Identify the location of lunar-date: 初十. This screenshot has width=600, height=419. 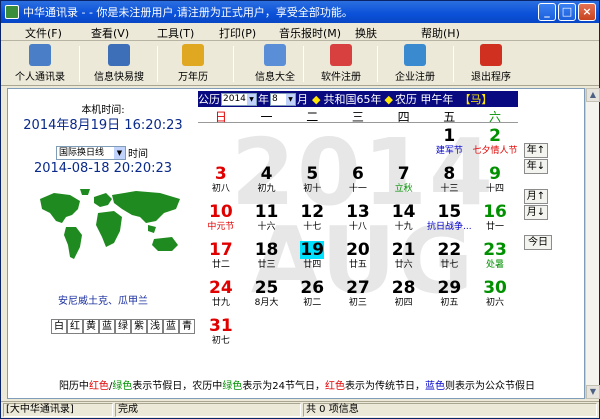
(312, 189).